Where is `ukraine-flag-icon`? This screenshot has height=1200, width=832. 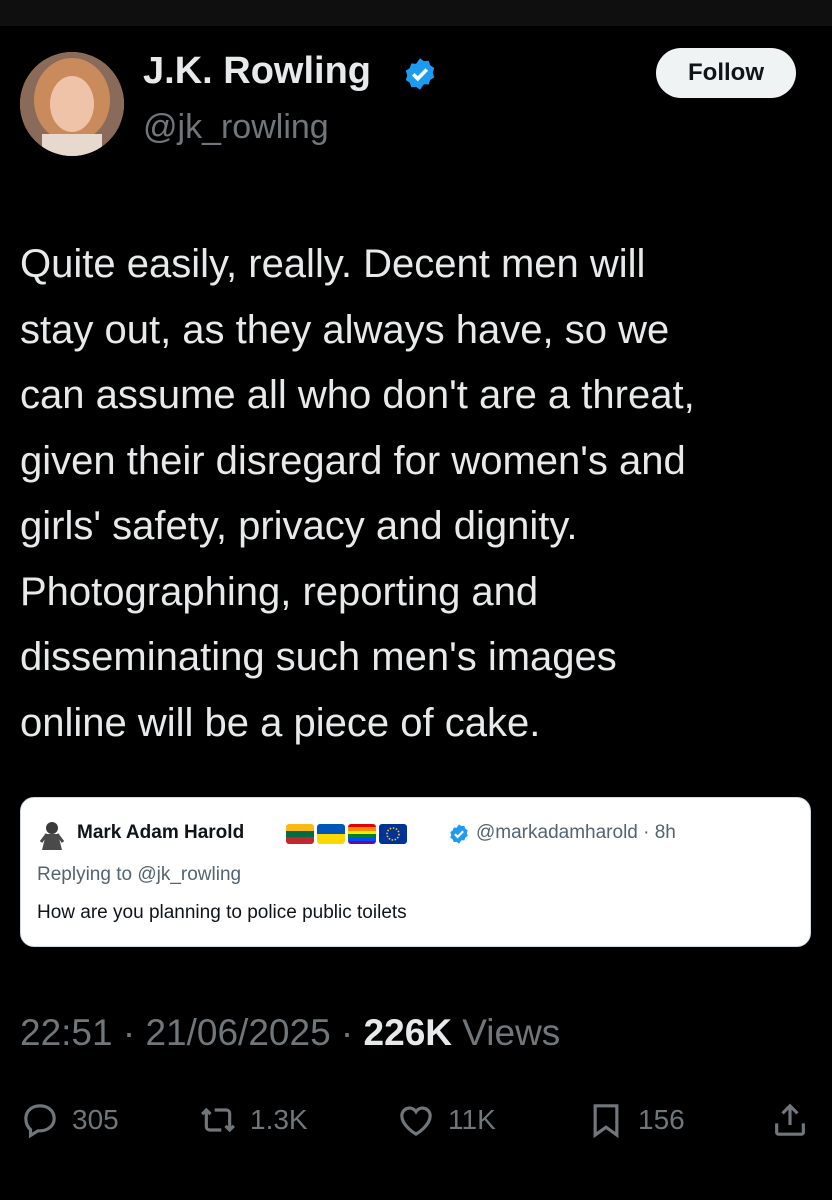
ukraine-flag-icon is located at coordinates (331, 834).